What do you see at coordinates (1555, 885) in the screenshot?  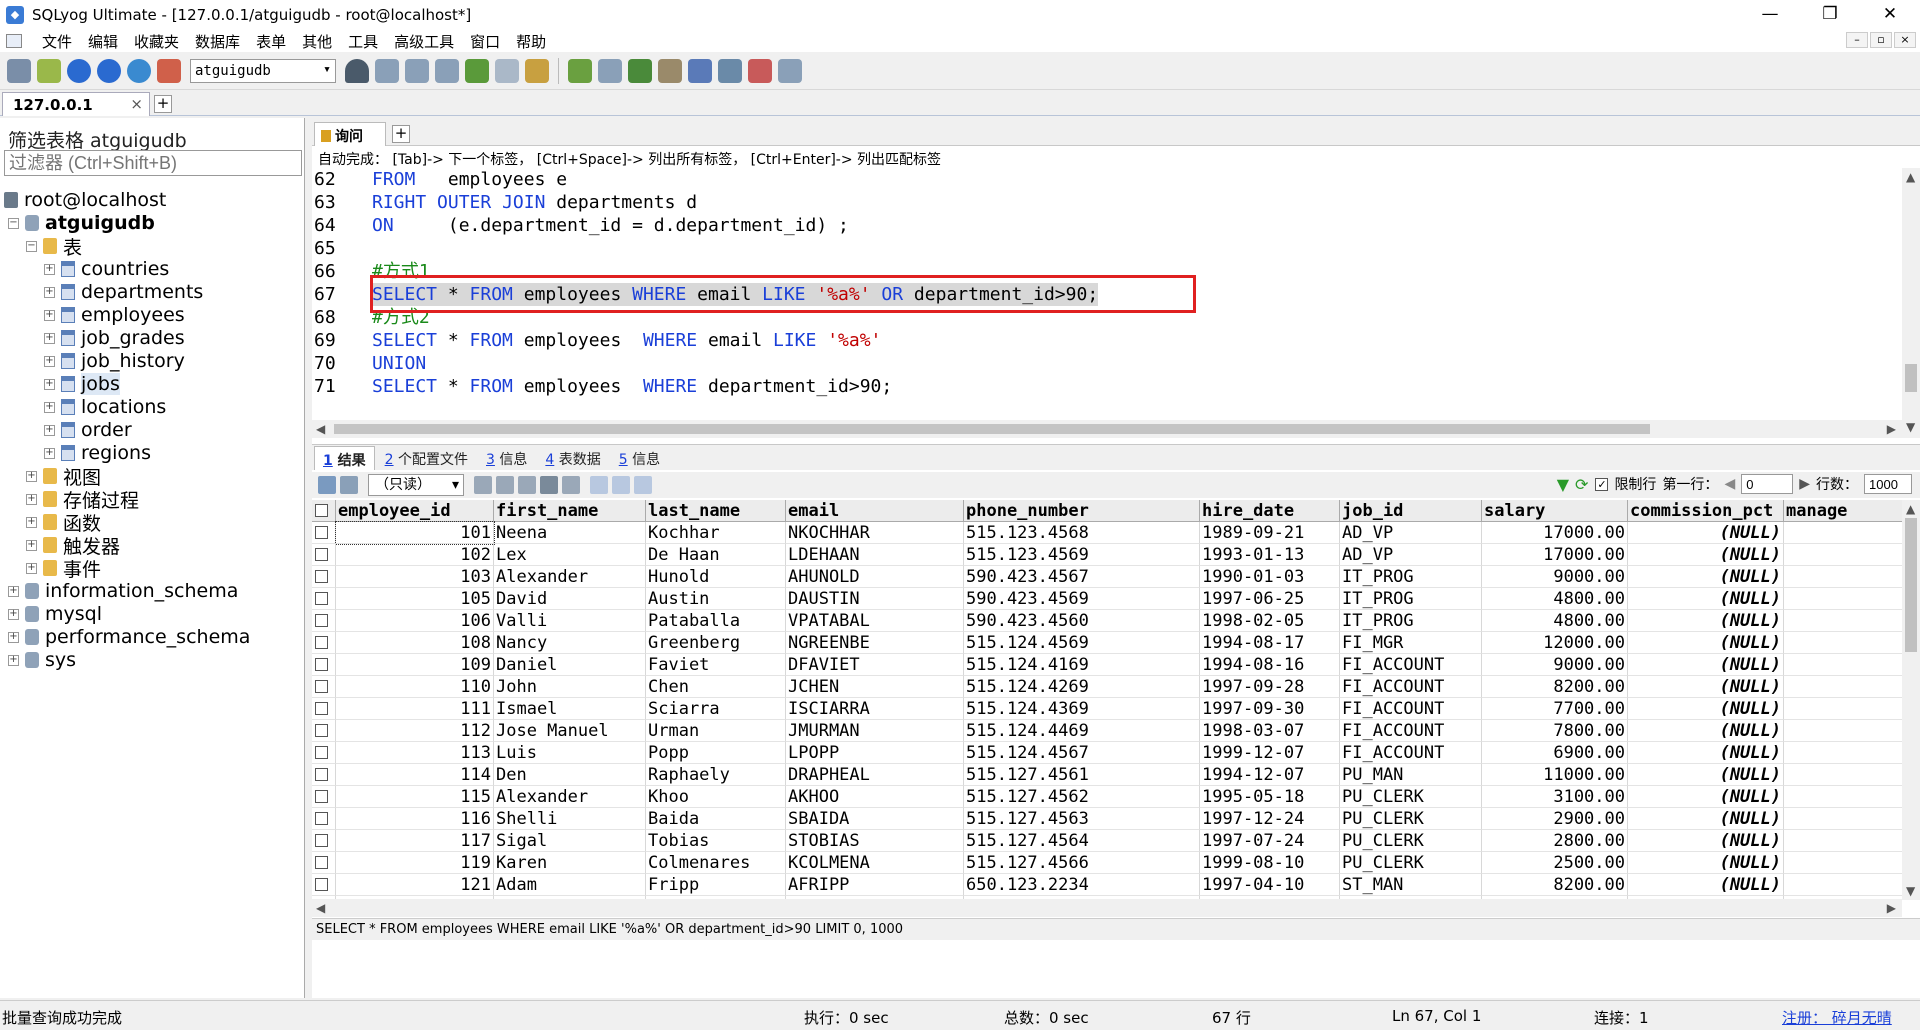 I see `grid-cell: 8200.00` at bounding box center [1555, 885].